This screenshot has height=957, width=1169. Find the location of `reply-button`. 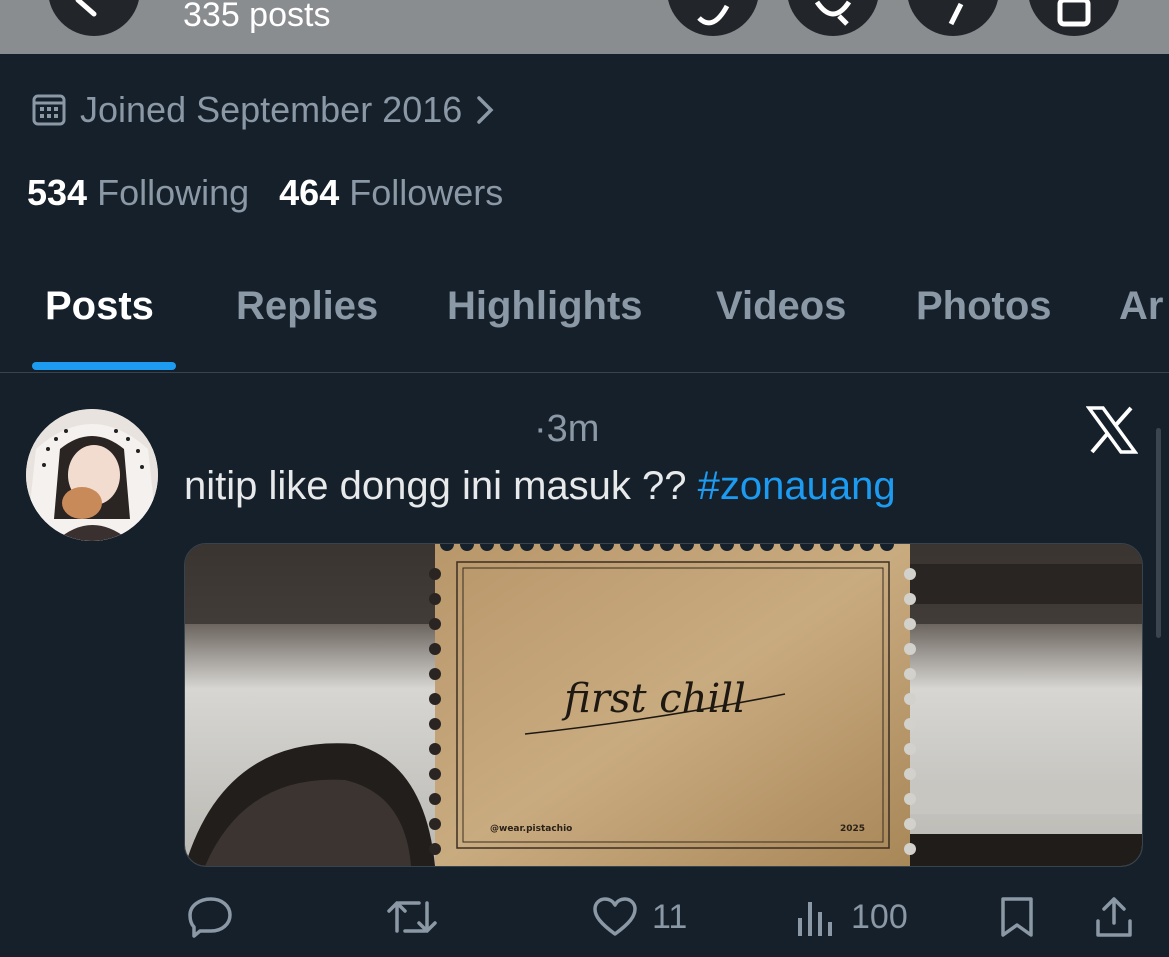

reply-button is located at coordinates (211, 917).